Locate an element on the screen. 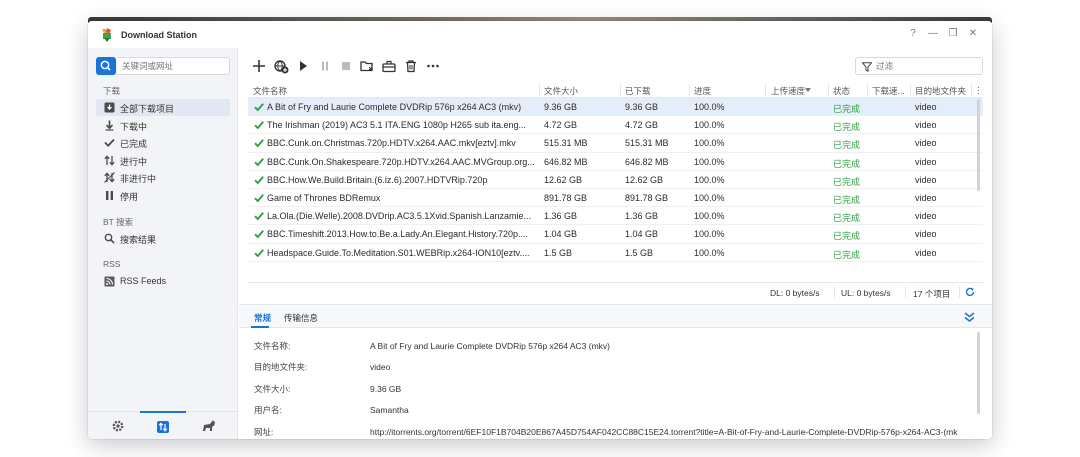 The height and width of the screenshot is (457, 1080). sidebar-item-paused: 停用 is located at coordinates (163, 195).